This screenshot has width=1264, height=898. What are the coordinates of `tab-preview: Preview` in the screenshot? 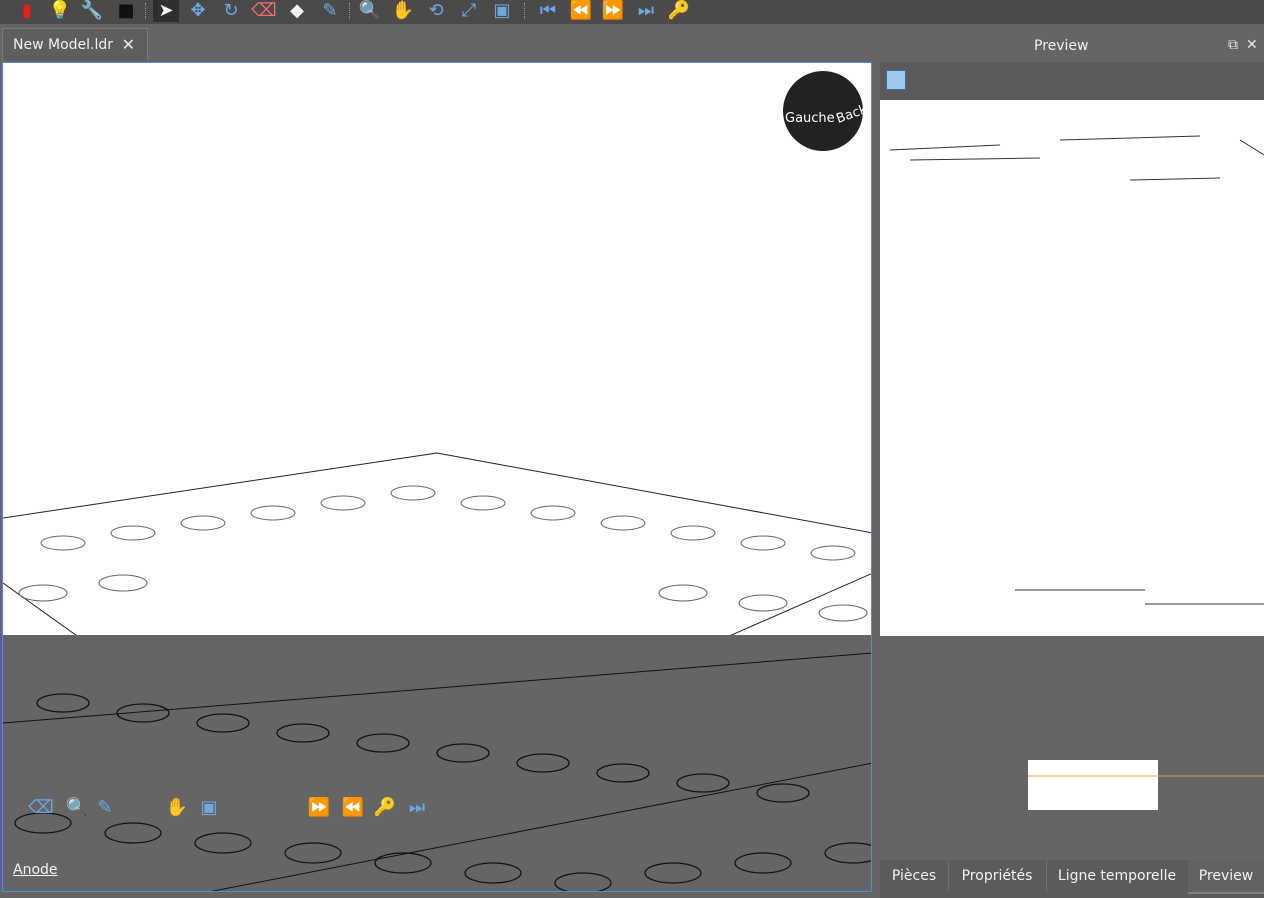 It's located at (1226, 877).